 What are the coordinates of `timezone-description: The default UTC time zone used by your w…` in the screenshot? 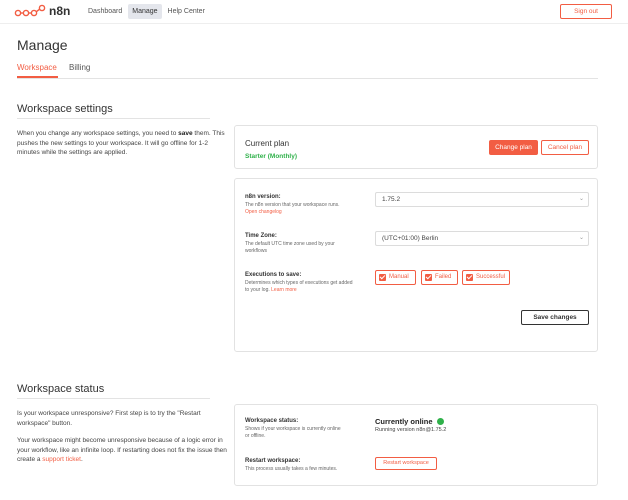 It's located at (290, 247).